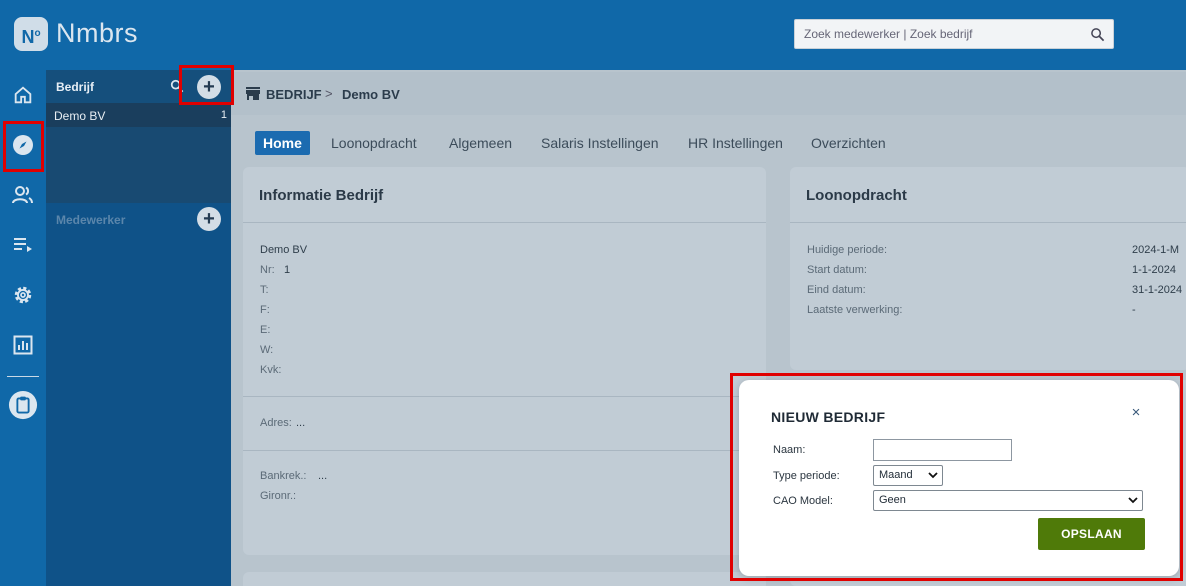 The width and height of the screenshot is (1186, 586). What do you see at coordinates (848, 143) in the screenshot?
I see `tab-overzichten: Overzichten` at bounding box center [848, 143].